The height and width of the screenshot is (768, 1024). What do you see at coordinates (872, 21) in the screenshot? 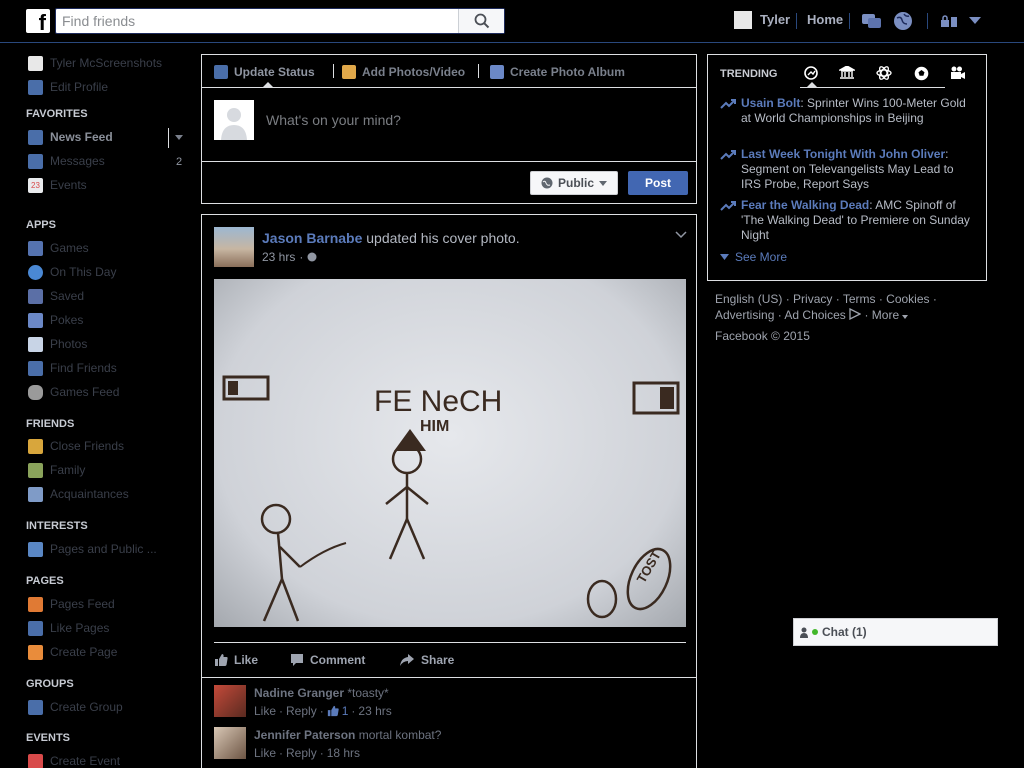
I see `friends-icon` at bounding box center [872, 21].